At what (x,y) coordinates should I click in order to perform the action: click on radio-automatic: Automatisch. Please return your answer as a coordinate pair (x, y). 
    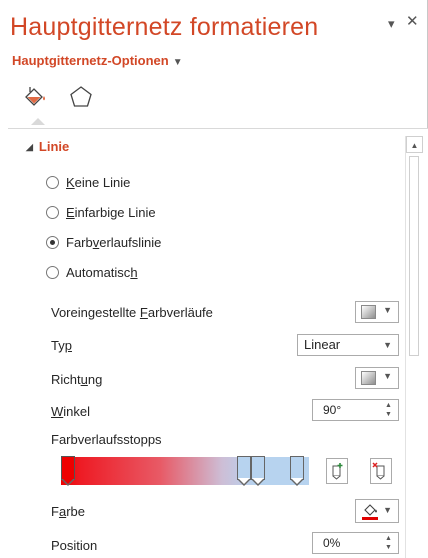
    Looking at the image, I should click on (92, 272).